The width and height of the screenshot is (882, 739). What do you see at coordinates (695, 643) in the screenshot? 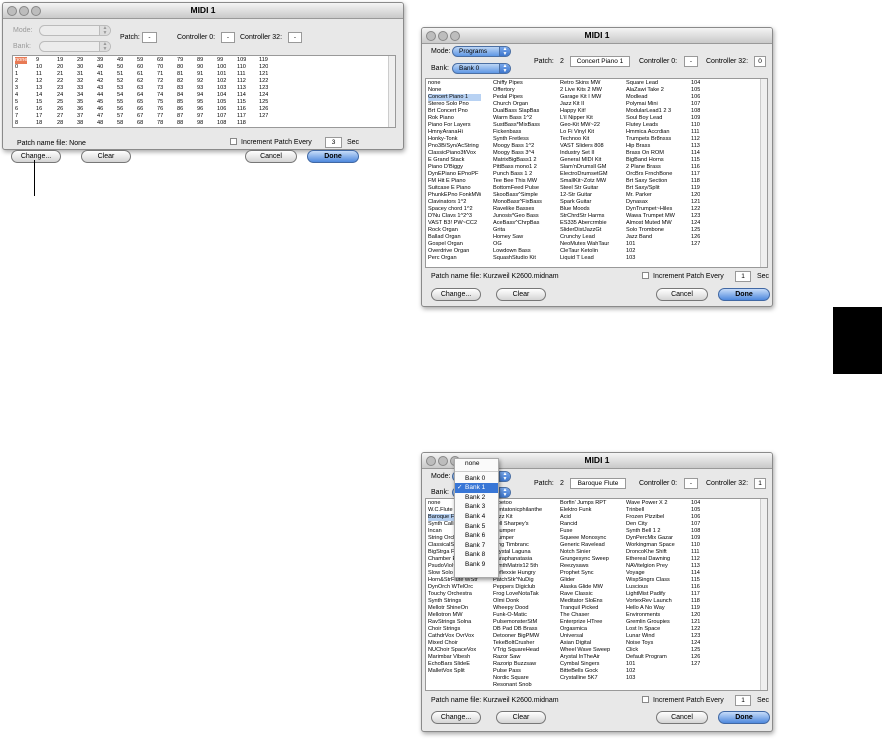
I see `patch-list-item: 124` at bounding box center [695, 643].